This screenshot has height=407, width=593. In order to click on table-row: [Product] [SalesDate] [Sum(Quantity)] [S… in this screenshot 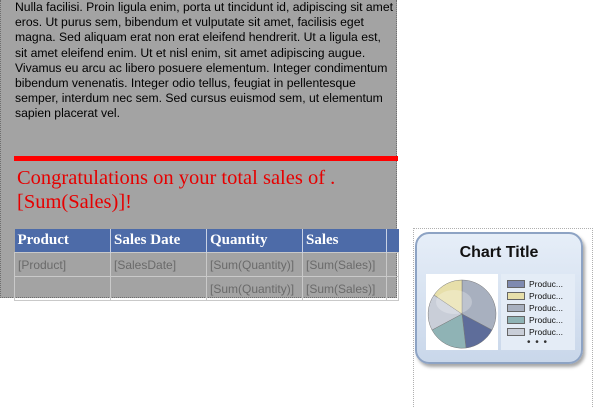, I will do `click(206, 264)`.